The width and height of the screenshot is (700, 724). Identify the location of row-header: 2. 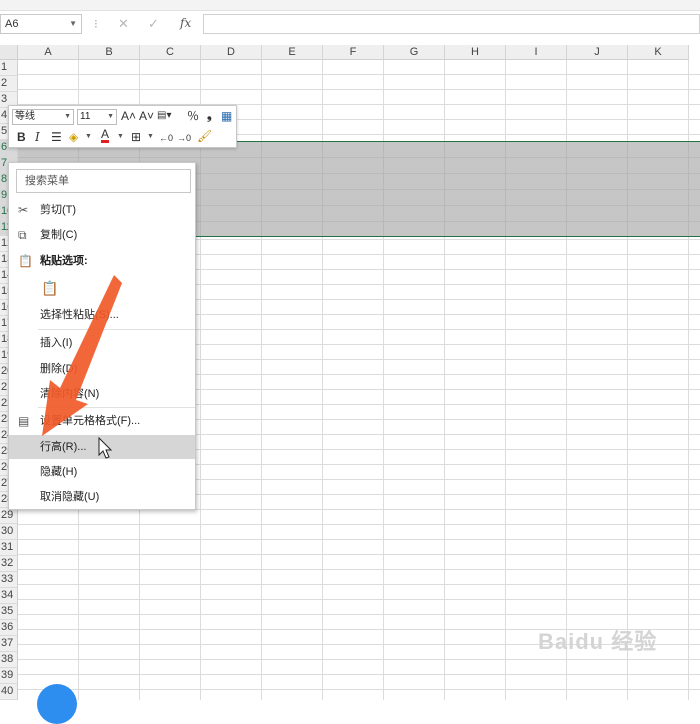
(9, 84).